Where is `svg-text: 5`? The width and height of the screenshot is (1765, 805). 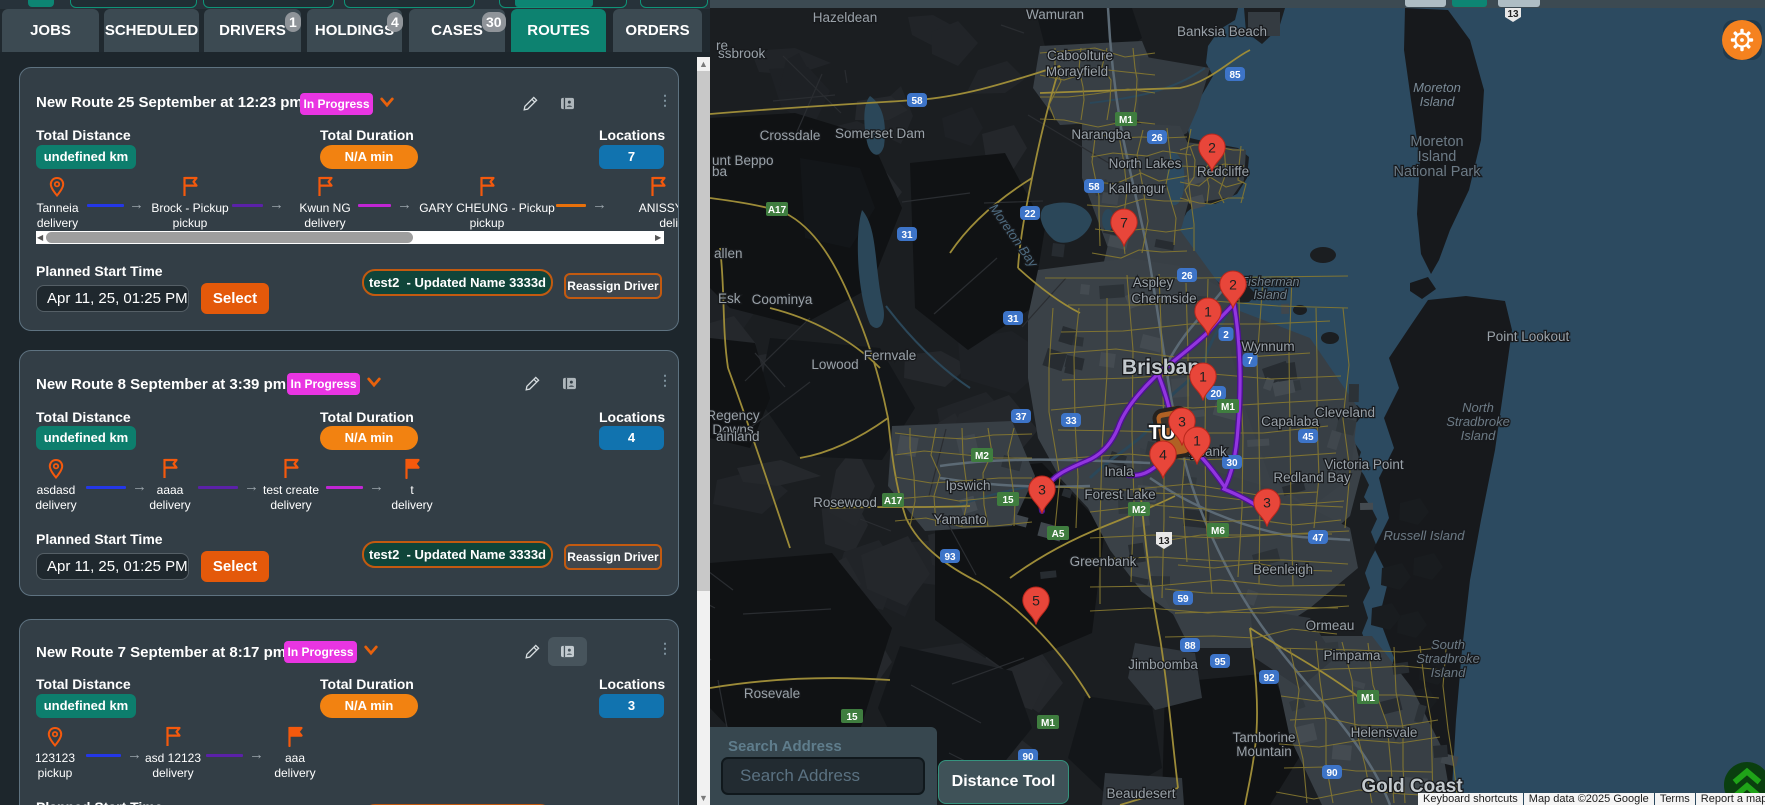
svg-text: 5 is located at coordinates (1036, 601).